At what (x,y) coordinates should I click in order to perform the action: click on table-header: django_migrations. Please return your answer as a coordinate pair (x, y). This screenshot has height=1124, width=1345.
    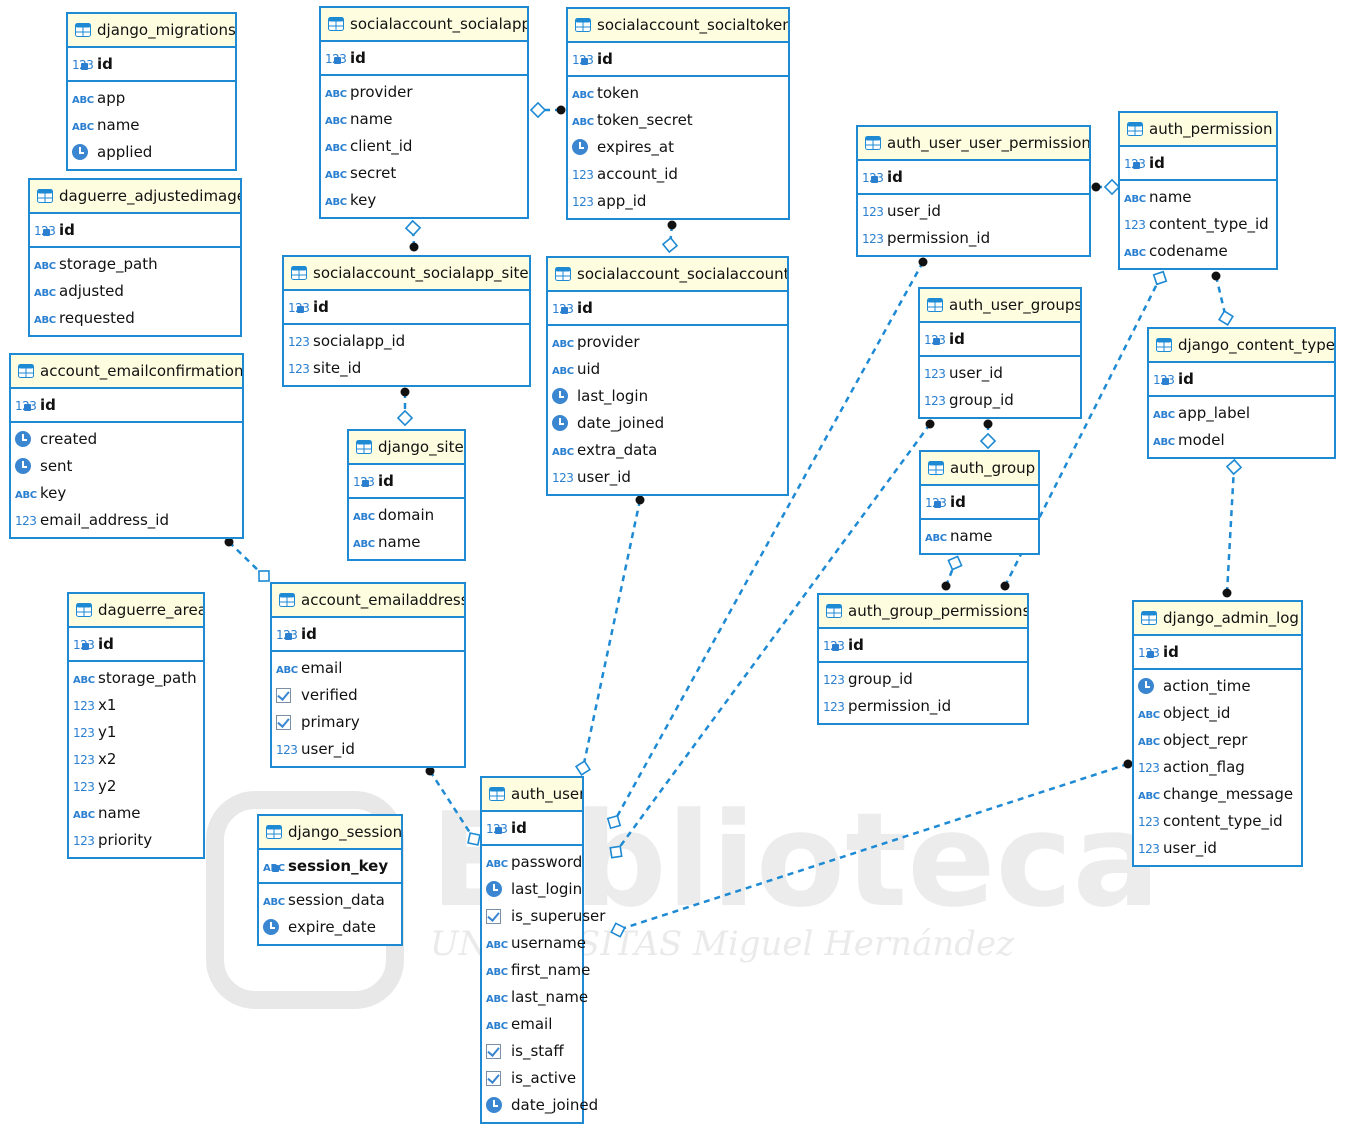
    Looking at the image, I should click on (151, 31).